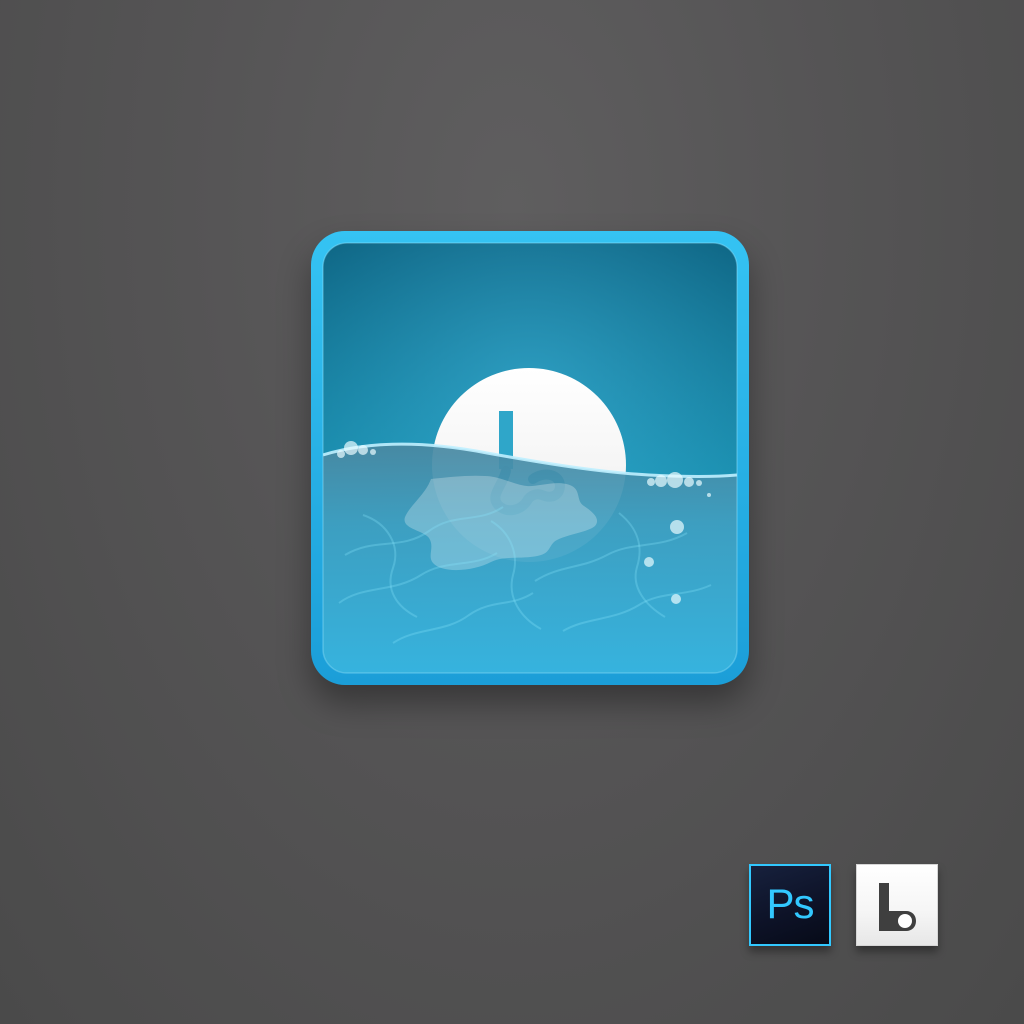  I want to click on photoshop-badge: Ps, so click(790, 905).